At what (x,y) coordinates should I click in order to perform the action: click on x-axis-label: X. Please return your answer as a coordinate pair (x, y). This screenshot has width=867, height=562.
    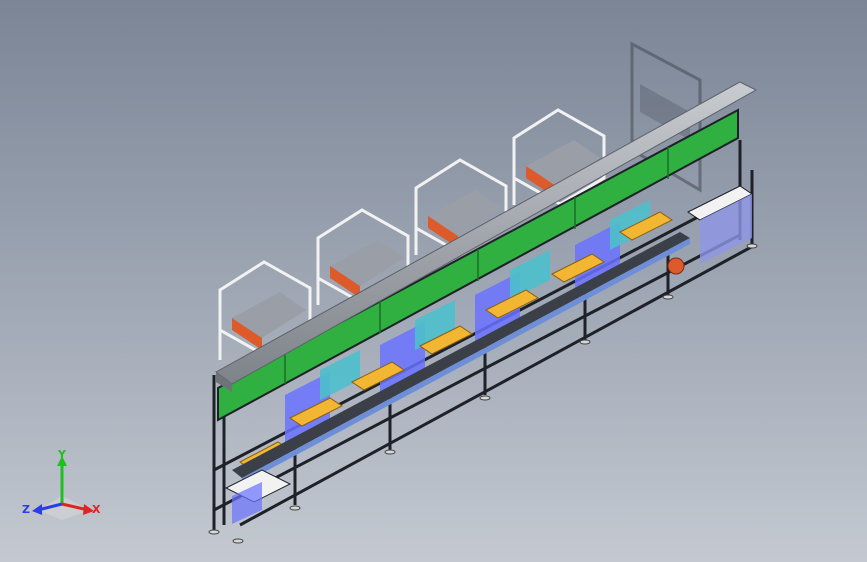
    Looking at the image, I should click on (96, 509).